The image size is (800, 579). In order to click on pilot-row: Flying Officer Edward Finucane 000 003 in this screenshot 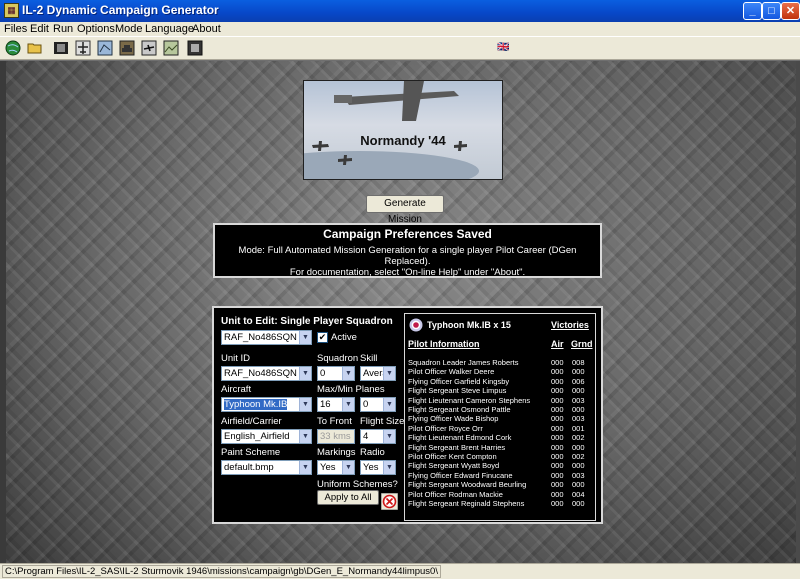, I will do `click(500, 475)`.